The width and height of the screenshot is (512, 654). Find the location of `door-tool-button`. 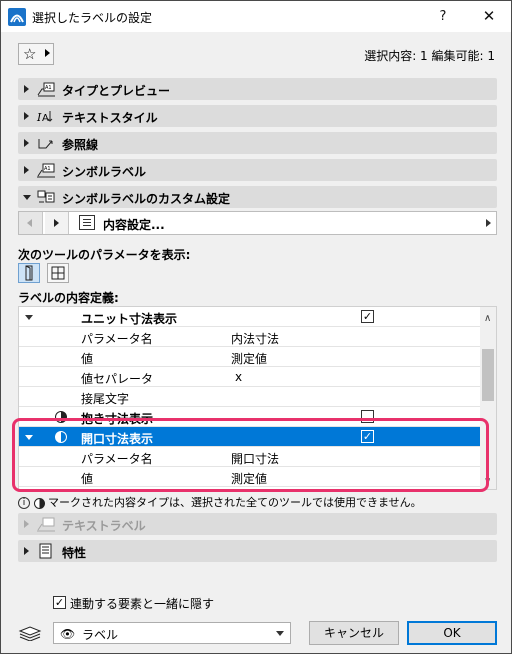

door-tool-button is located at coordinates (29, 273).